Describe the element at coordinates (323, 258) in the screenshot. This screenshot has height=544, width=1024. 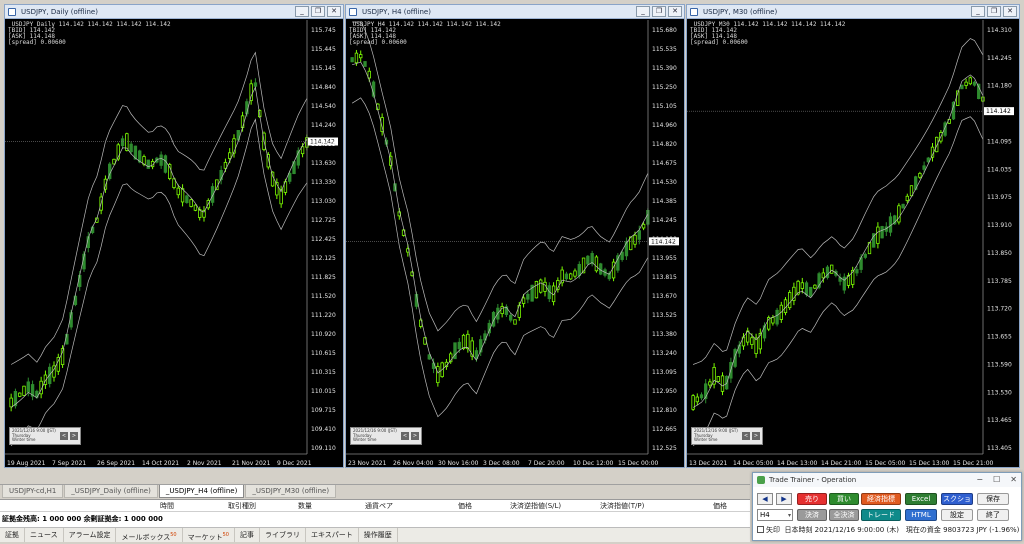
I see `y-tick-label: 112.125` at that location.